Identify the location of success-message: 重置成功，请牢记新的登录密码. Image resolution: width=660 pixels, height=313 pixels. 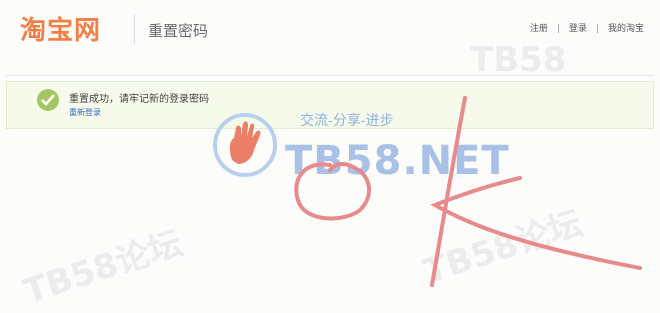
(139, 99).